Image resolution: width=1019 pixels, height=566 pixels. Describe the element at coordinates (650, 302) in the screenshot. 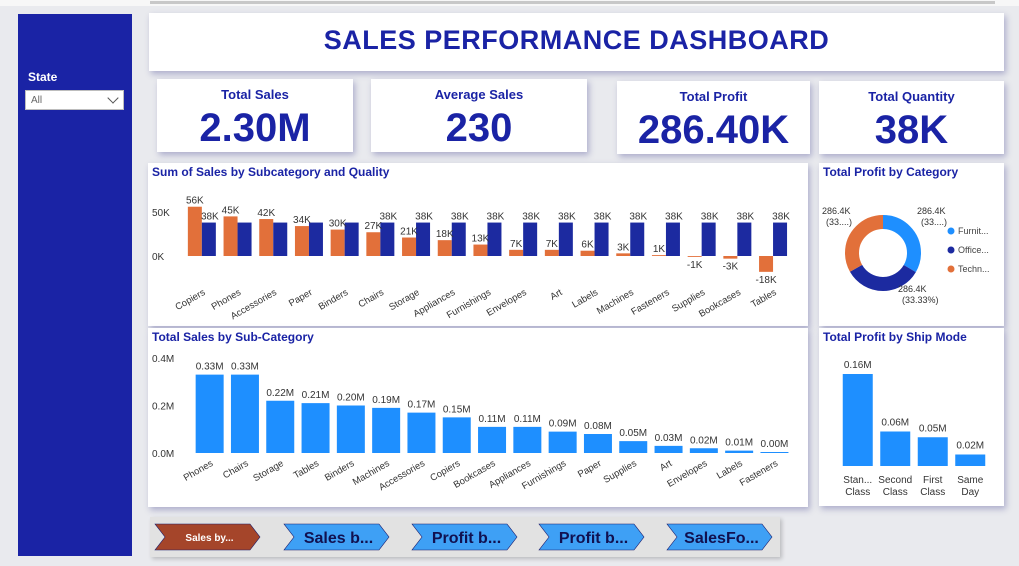

I see `x-tick-label: Fasteners` at that location.